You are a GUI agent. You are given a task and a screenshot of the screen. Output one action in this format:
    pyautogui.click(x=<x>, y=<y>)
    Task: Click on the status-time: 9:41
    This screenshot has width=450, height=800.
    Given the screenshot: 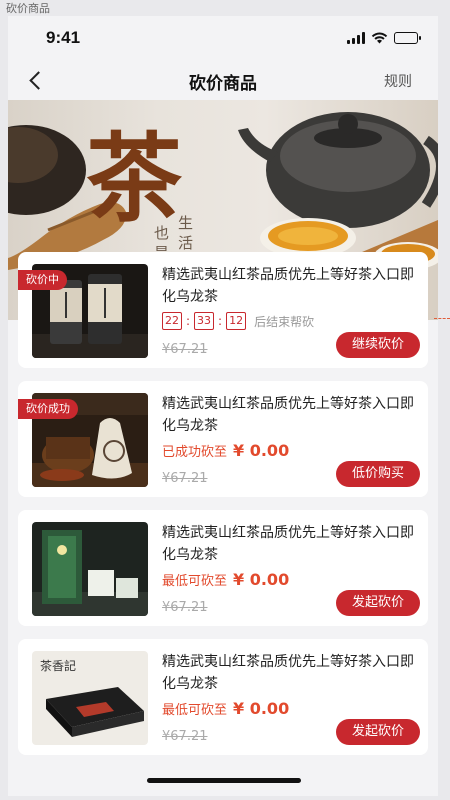 What is the action you would take?
    pyautogui.click(x=63, y=37)
    